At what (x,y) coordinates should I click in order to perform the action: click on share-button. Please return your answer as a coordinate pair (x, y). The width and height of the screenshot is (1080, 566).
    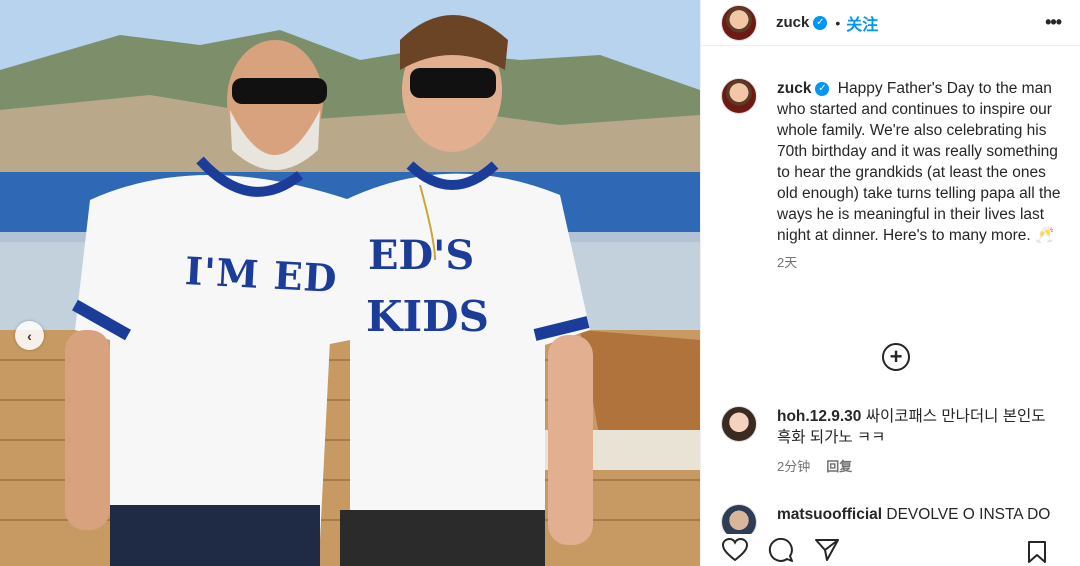
    Looking at the image, I should click on (827, 550).